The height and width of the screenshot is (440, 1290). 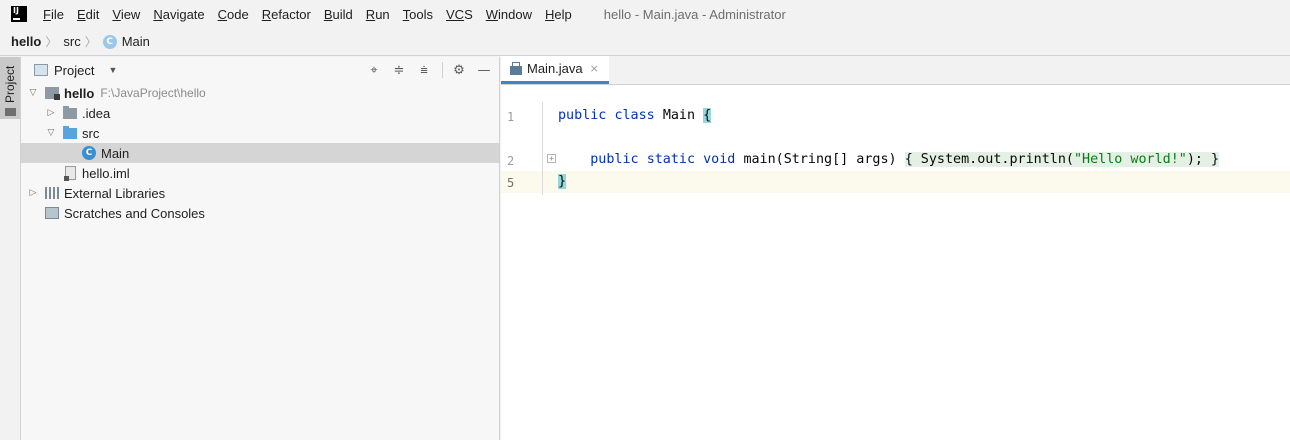 What do you see at coordinates (112, 70) in the screenshot?
I see `chevron-down-icon: ▼` at bounding box center [112, 70].